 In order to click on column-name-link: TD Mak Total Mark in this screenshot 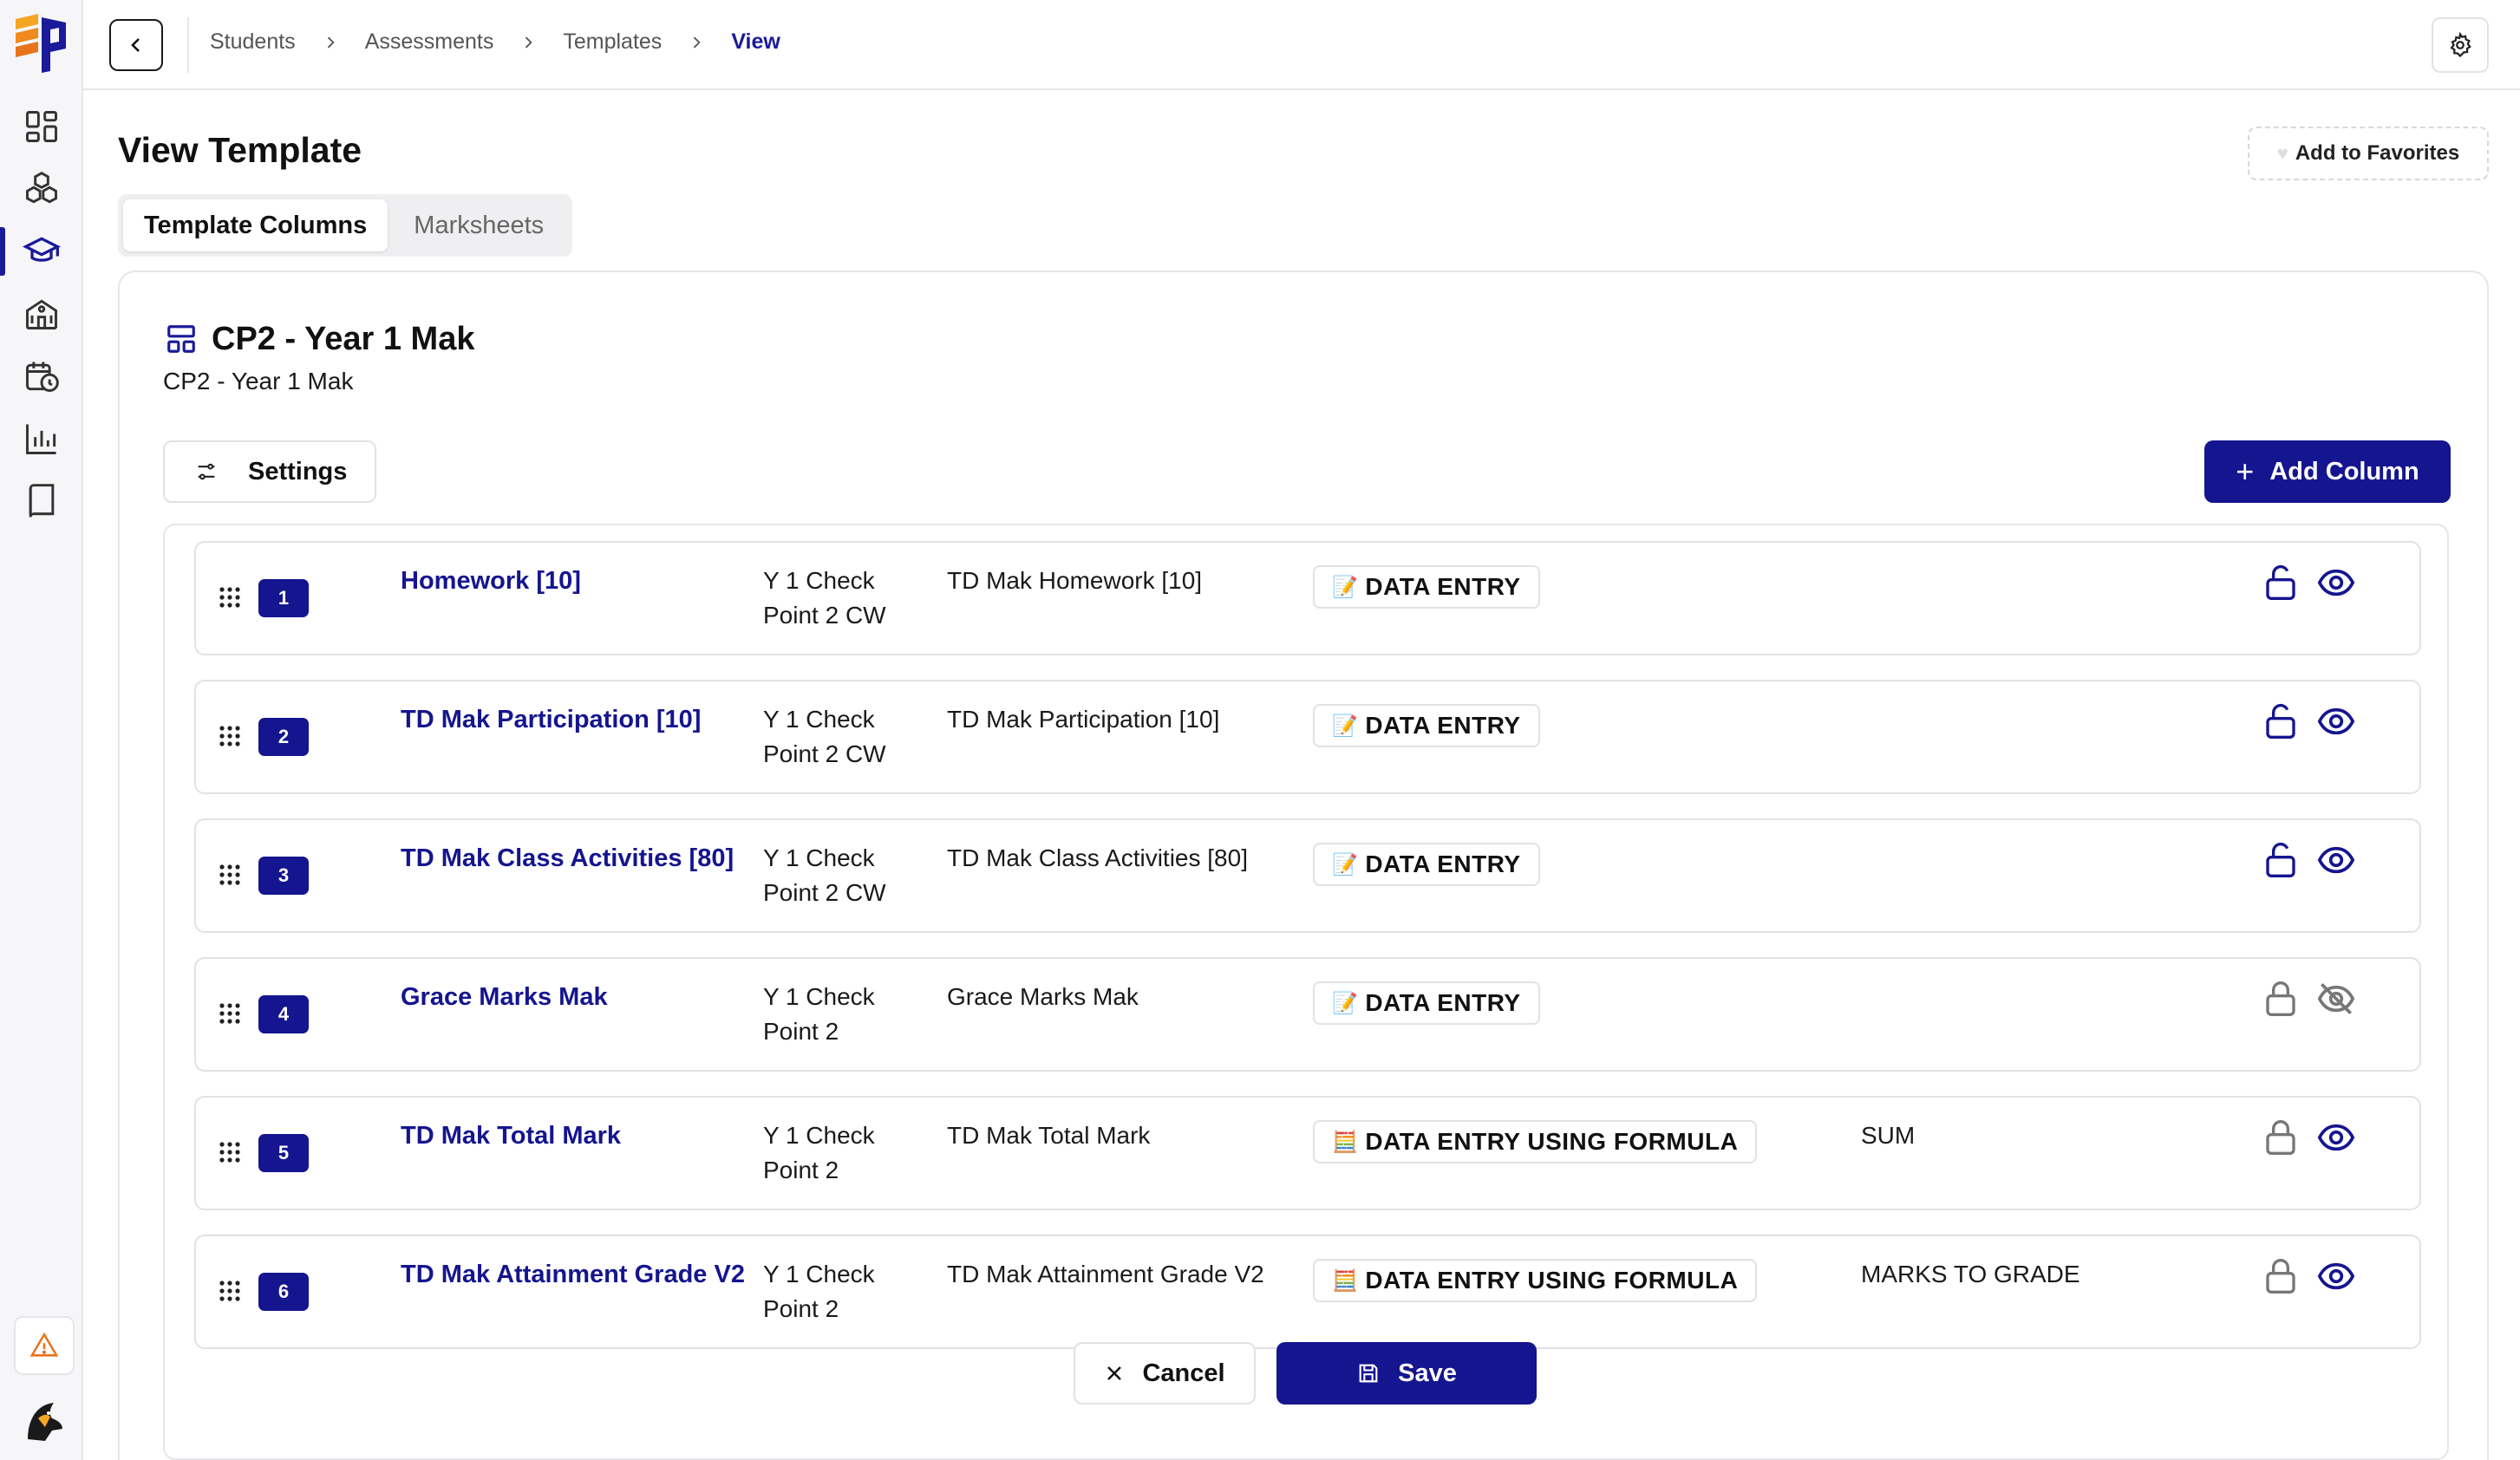, I will do `click(583, 1135)`.